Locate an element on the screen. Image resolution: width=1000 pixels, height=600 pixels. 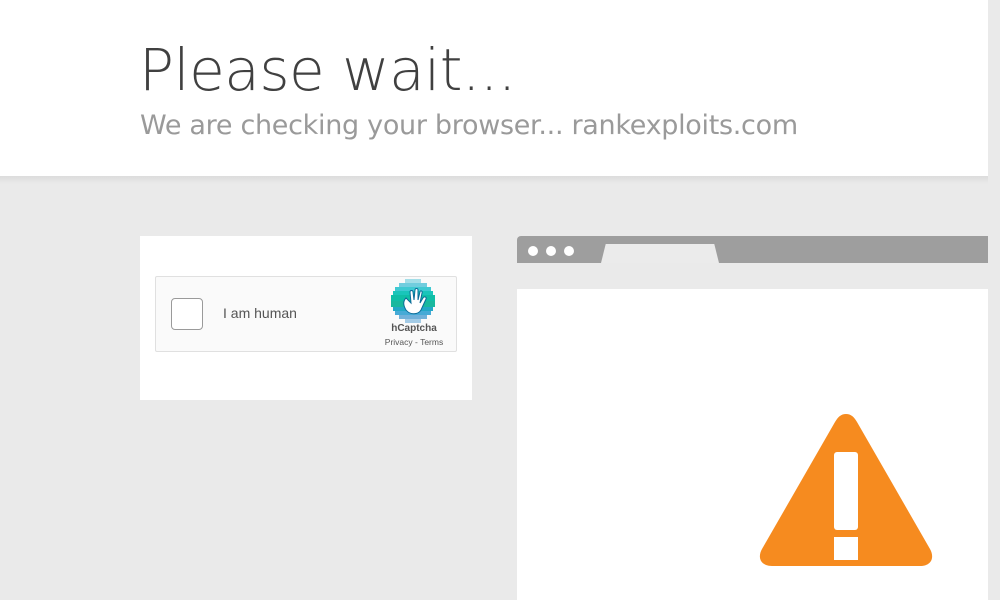
hcaptcha-logo-icon is located at coordinates (413, 301).